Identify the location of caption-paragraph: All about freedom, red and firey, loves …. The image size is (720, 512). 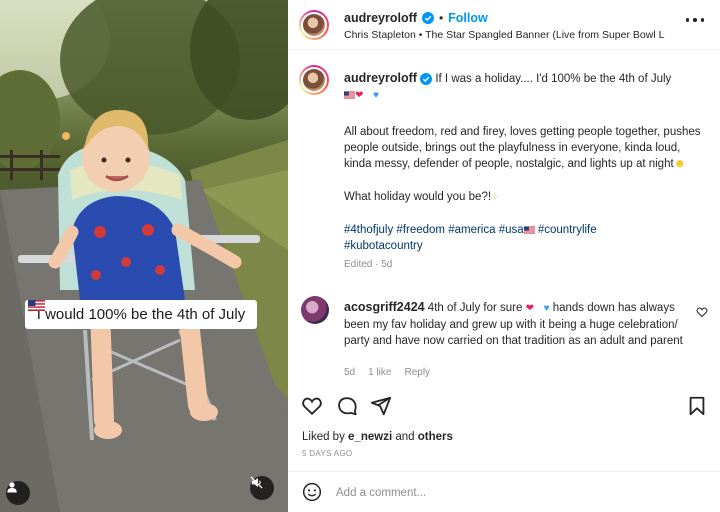
(522, 148).